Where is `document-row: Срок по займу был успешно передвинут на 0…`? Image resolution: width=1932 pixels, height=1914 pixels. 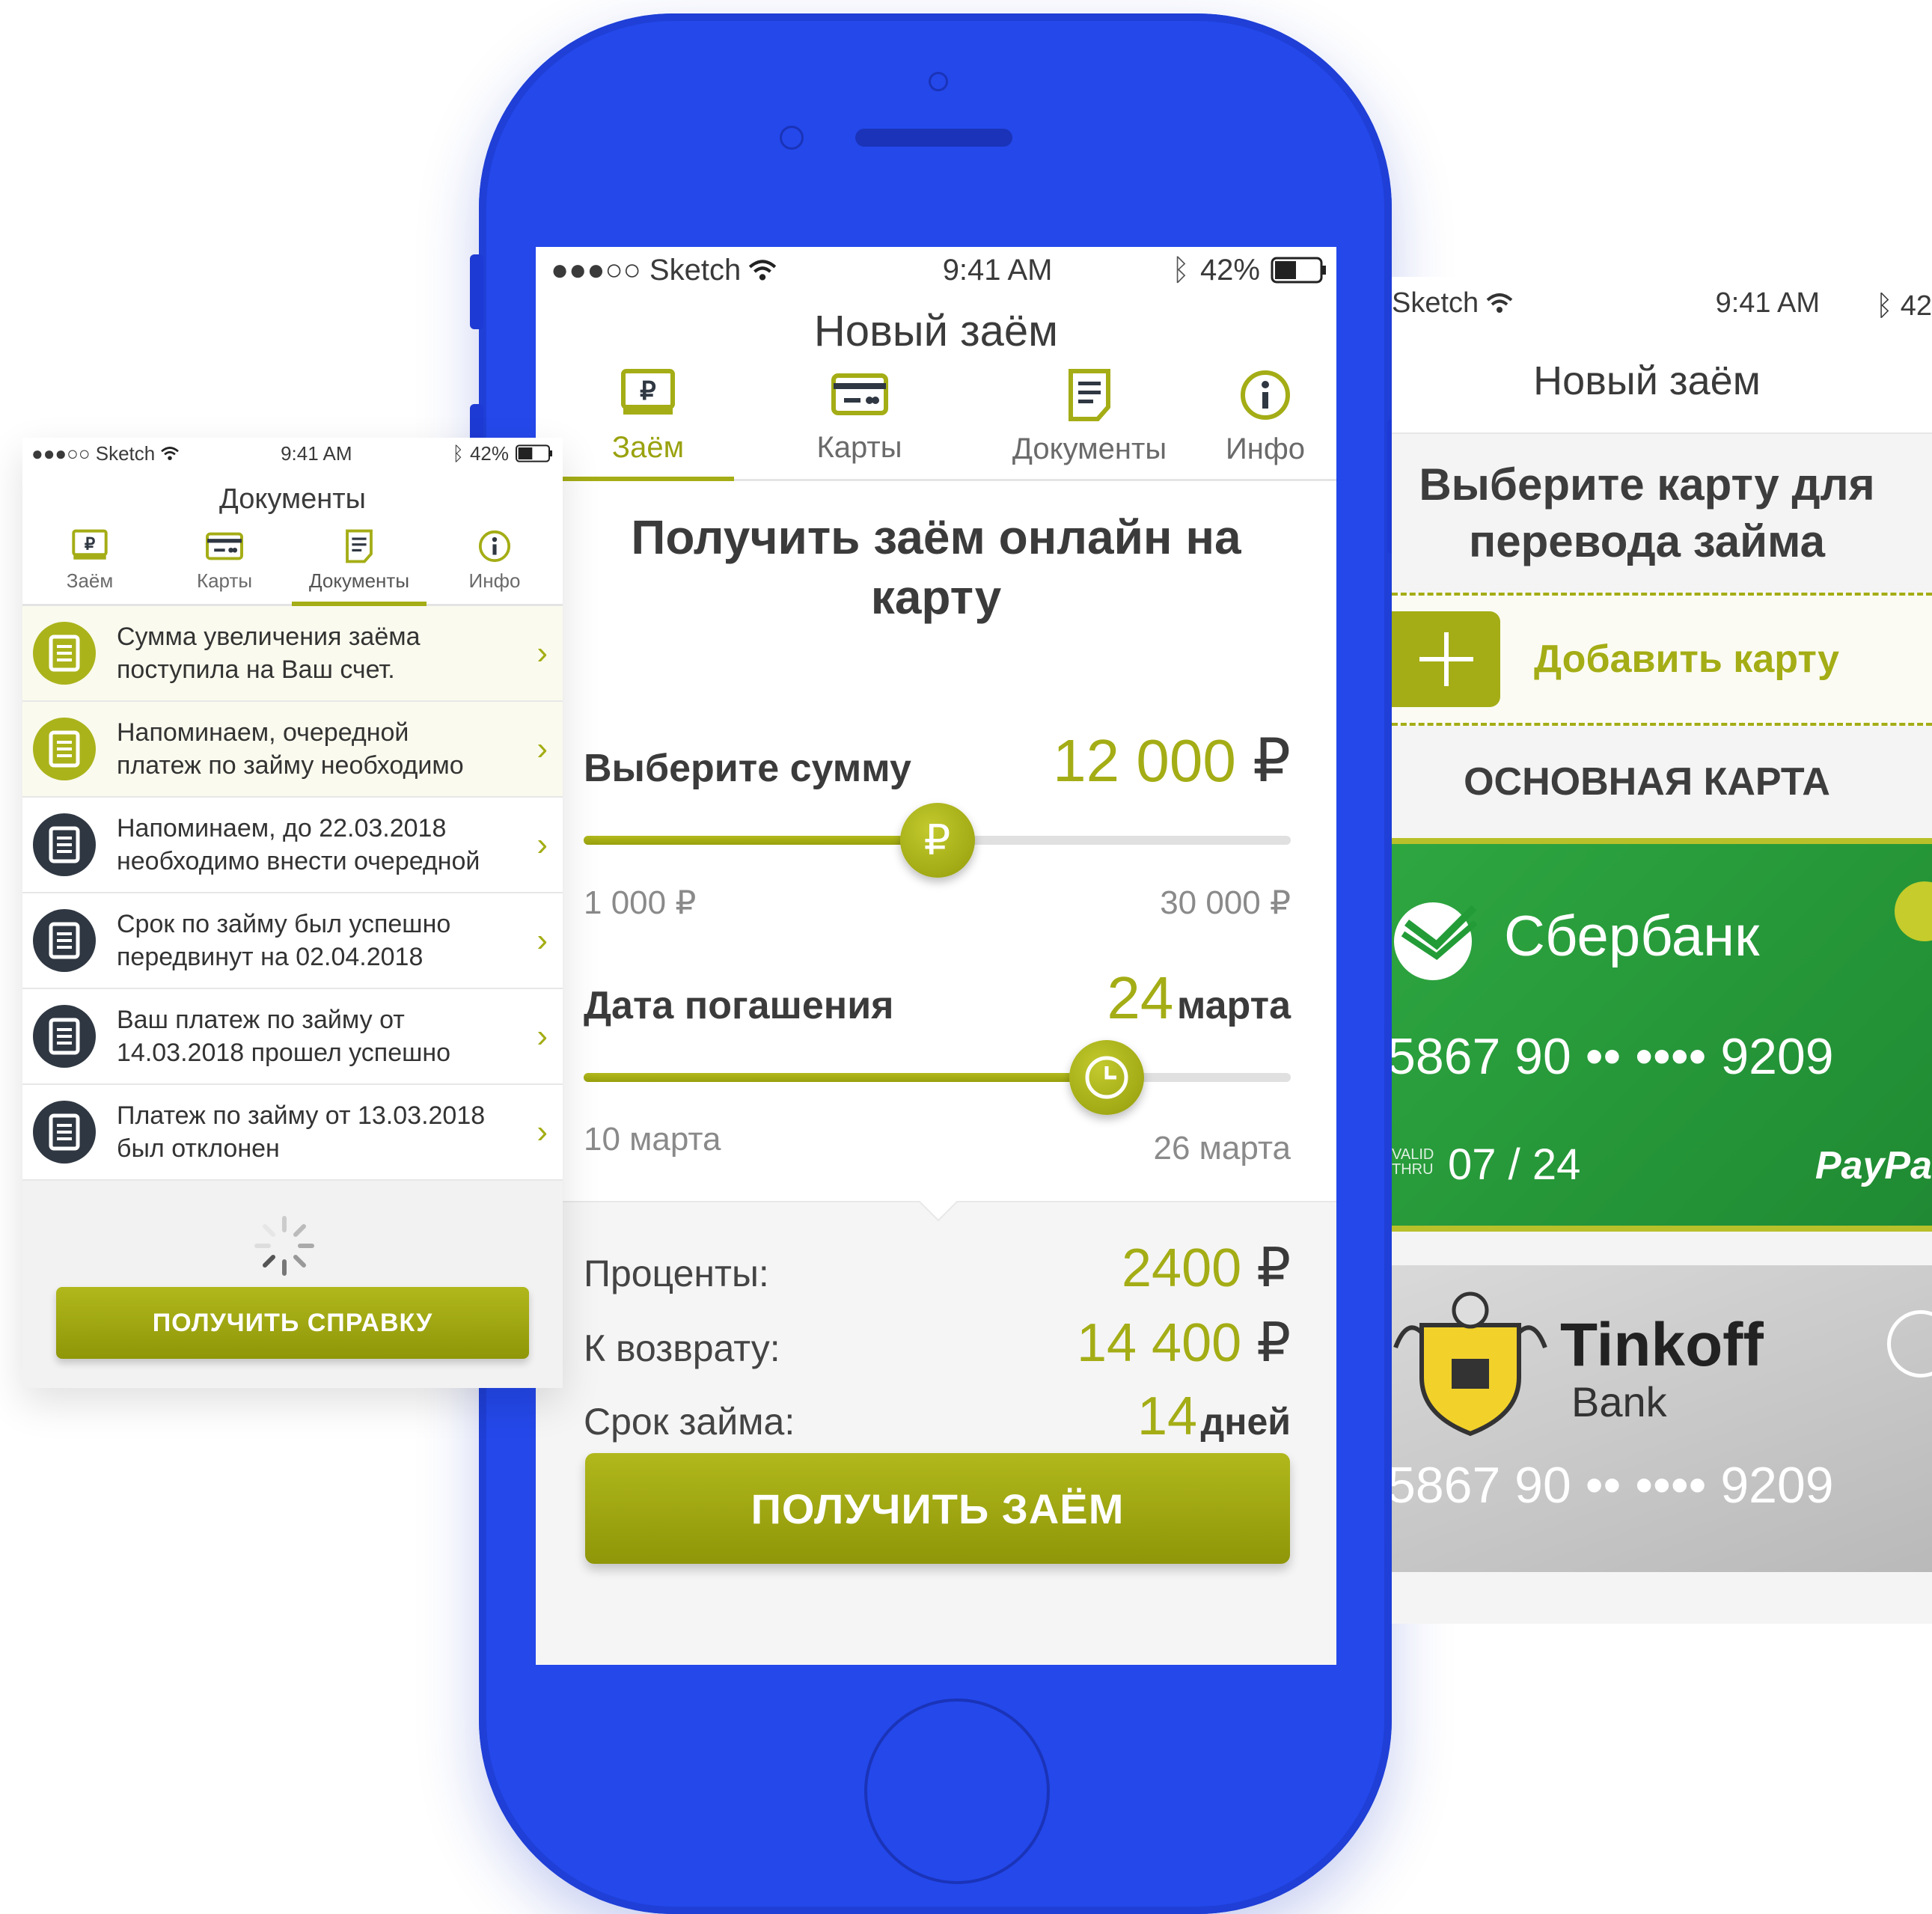
document-row: Срок по займу был успешно передвинут на 0… is located at coordinates (293, 941).